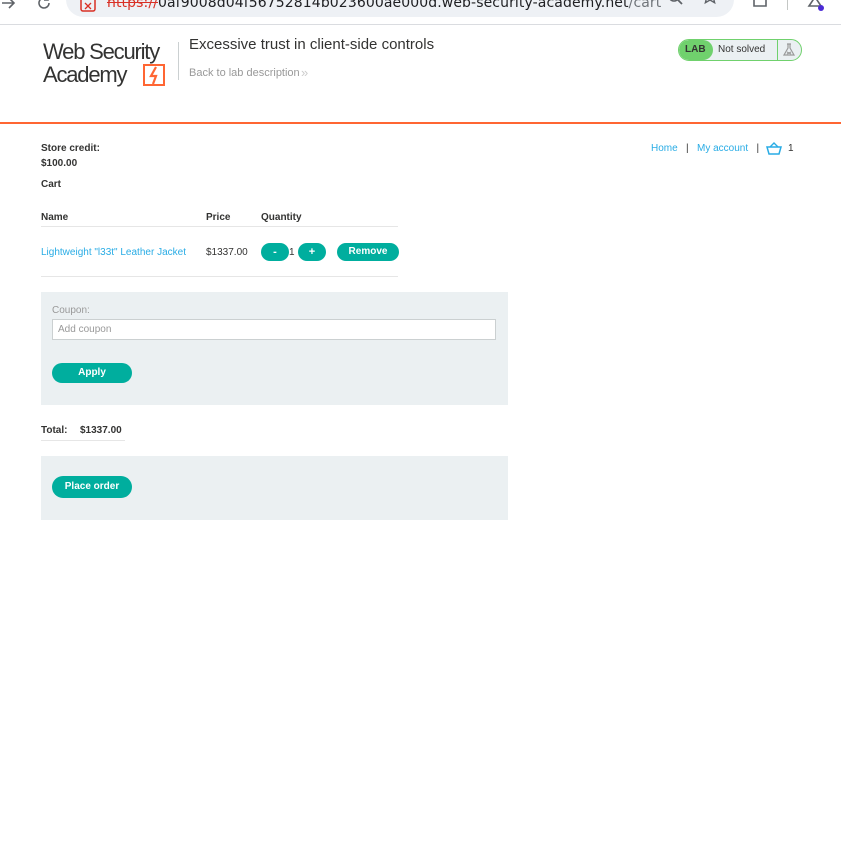  I want to click on total-label: Total:, so click(54, 430).